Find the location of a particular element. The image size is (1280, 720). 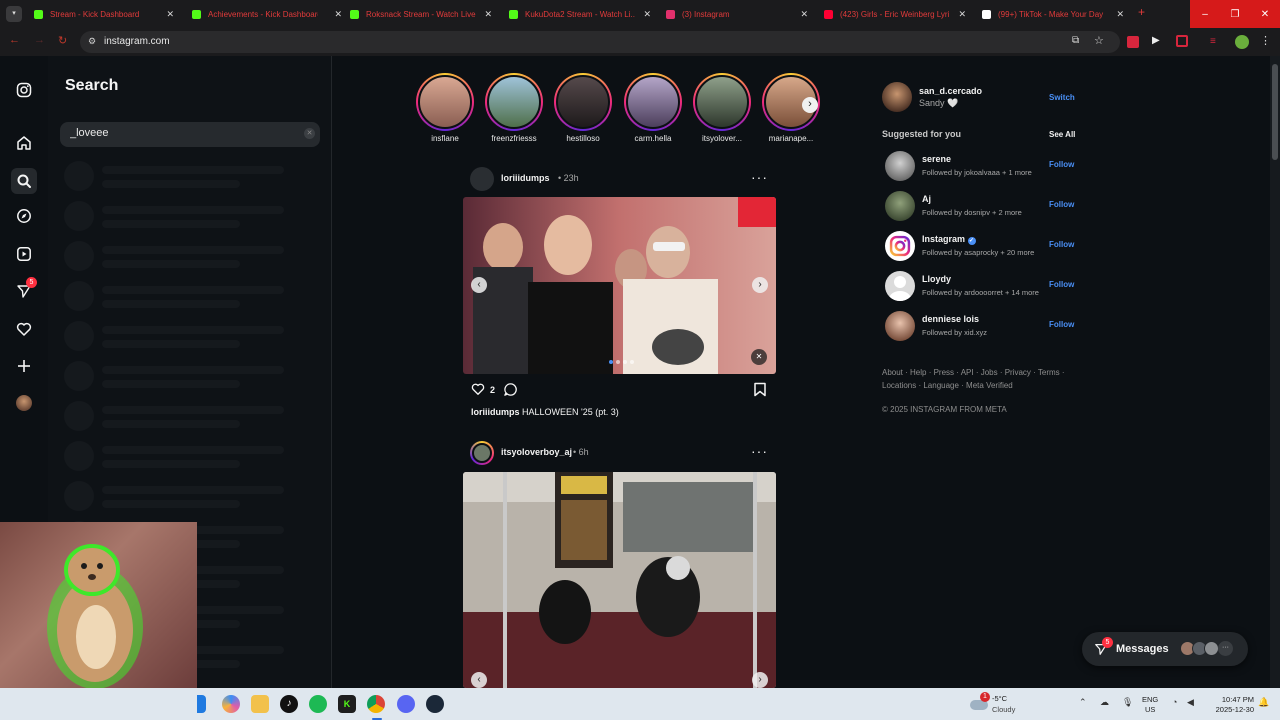

search-box: ✕ is located at coordinates (190, 134).